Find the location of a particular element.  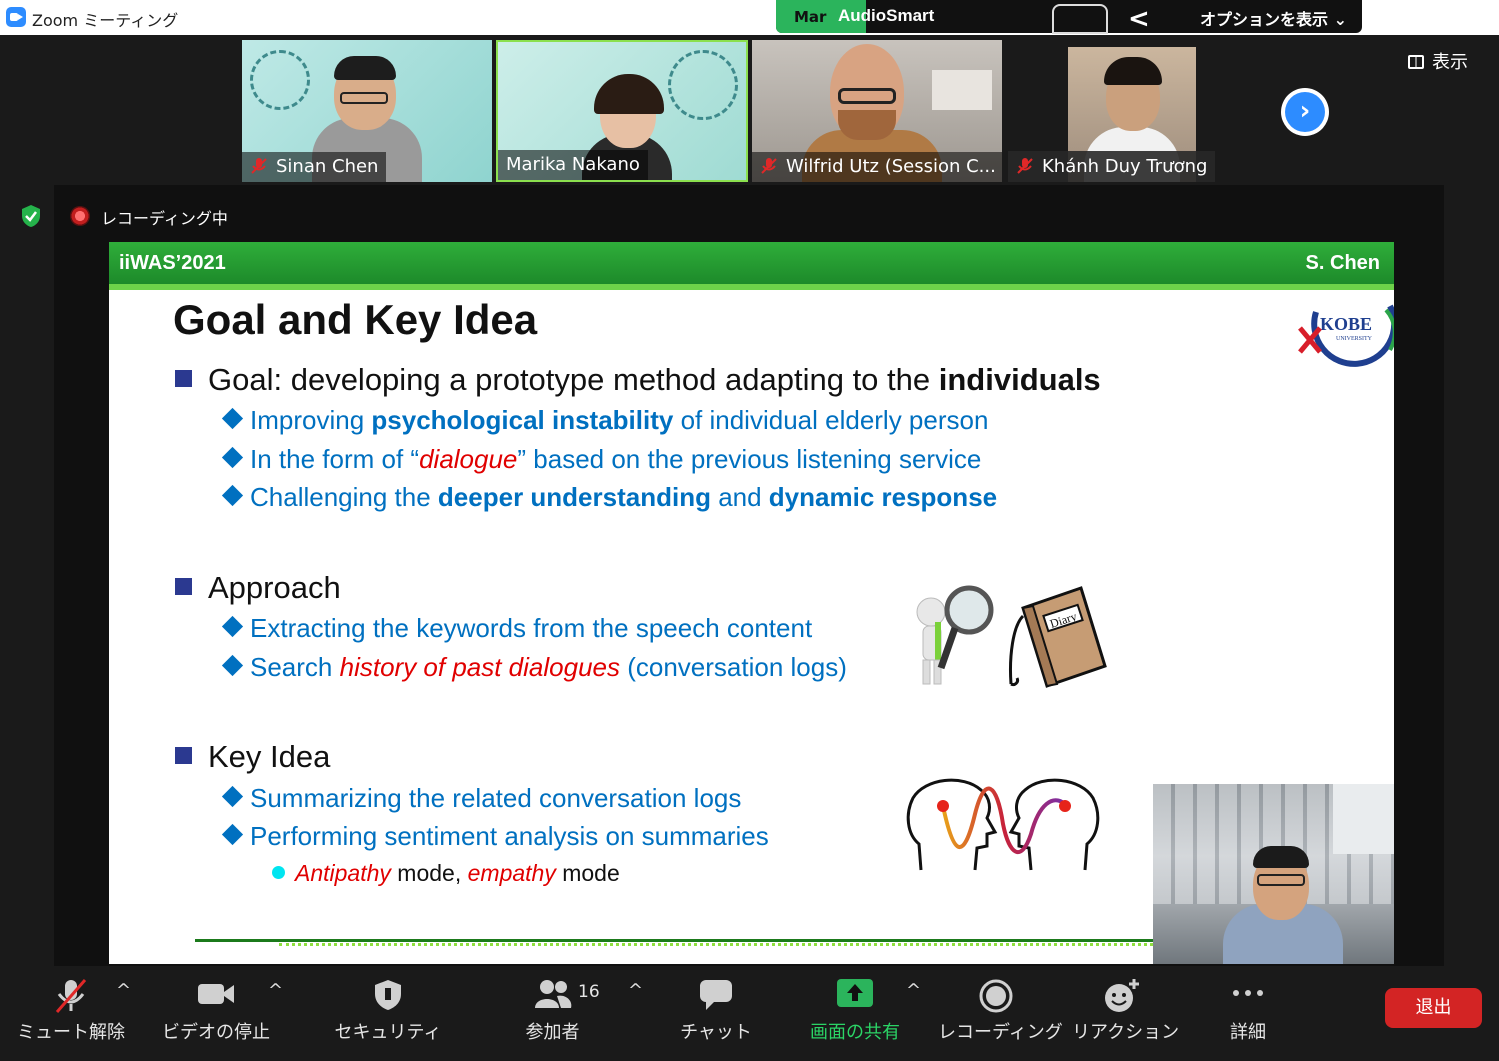

next-page-button: › is located at coordinates (1305, 112).